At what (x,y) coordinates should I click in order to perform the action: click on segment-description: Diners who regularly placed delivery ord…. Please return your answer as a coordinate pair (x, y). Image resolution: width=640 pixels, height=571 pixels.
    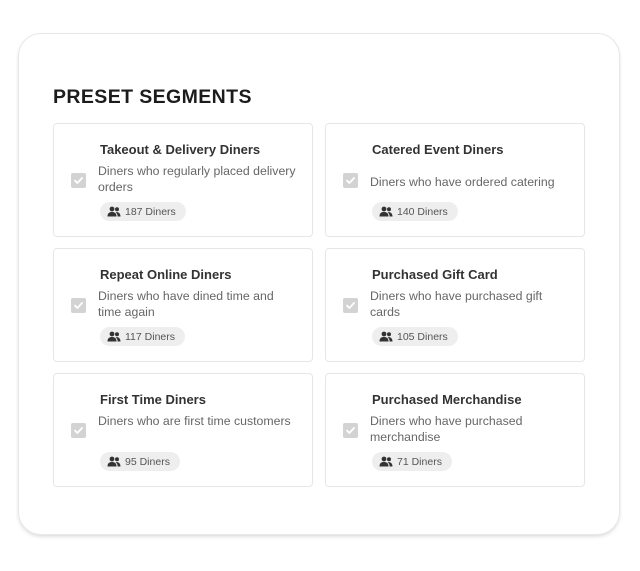
    Looking at the image, I should click on (197, 179).